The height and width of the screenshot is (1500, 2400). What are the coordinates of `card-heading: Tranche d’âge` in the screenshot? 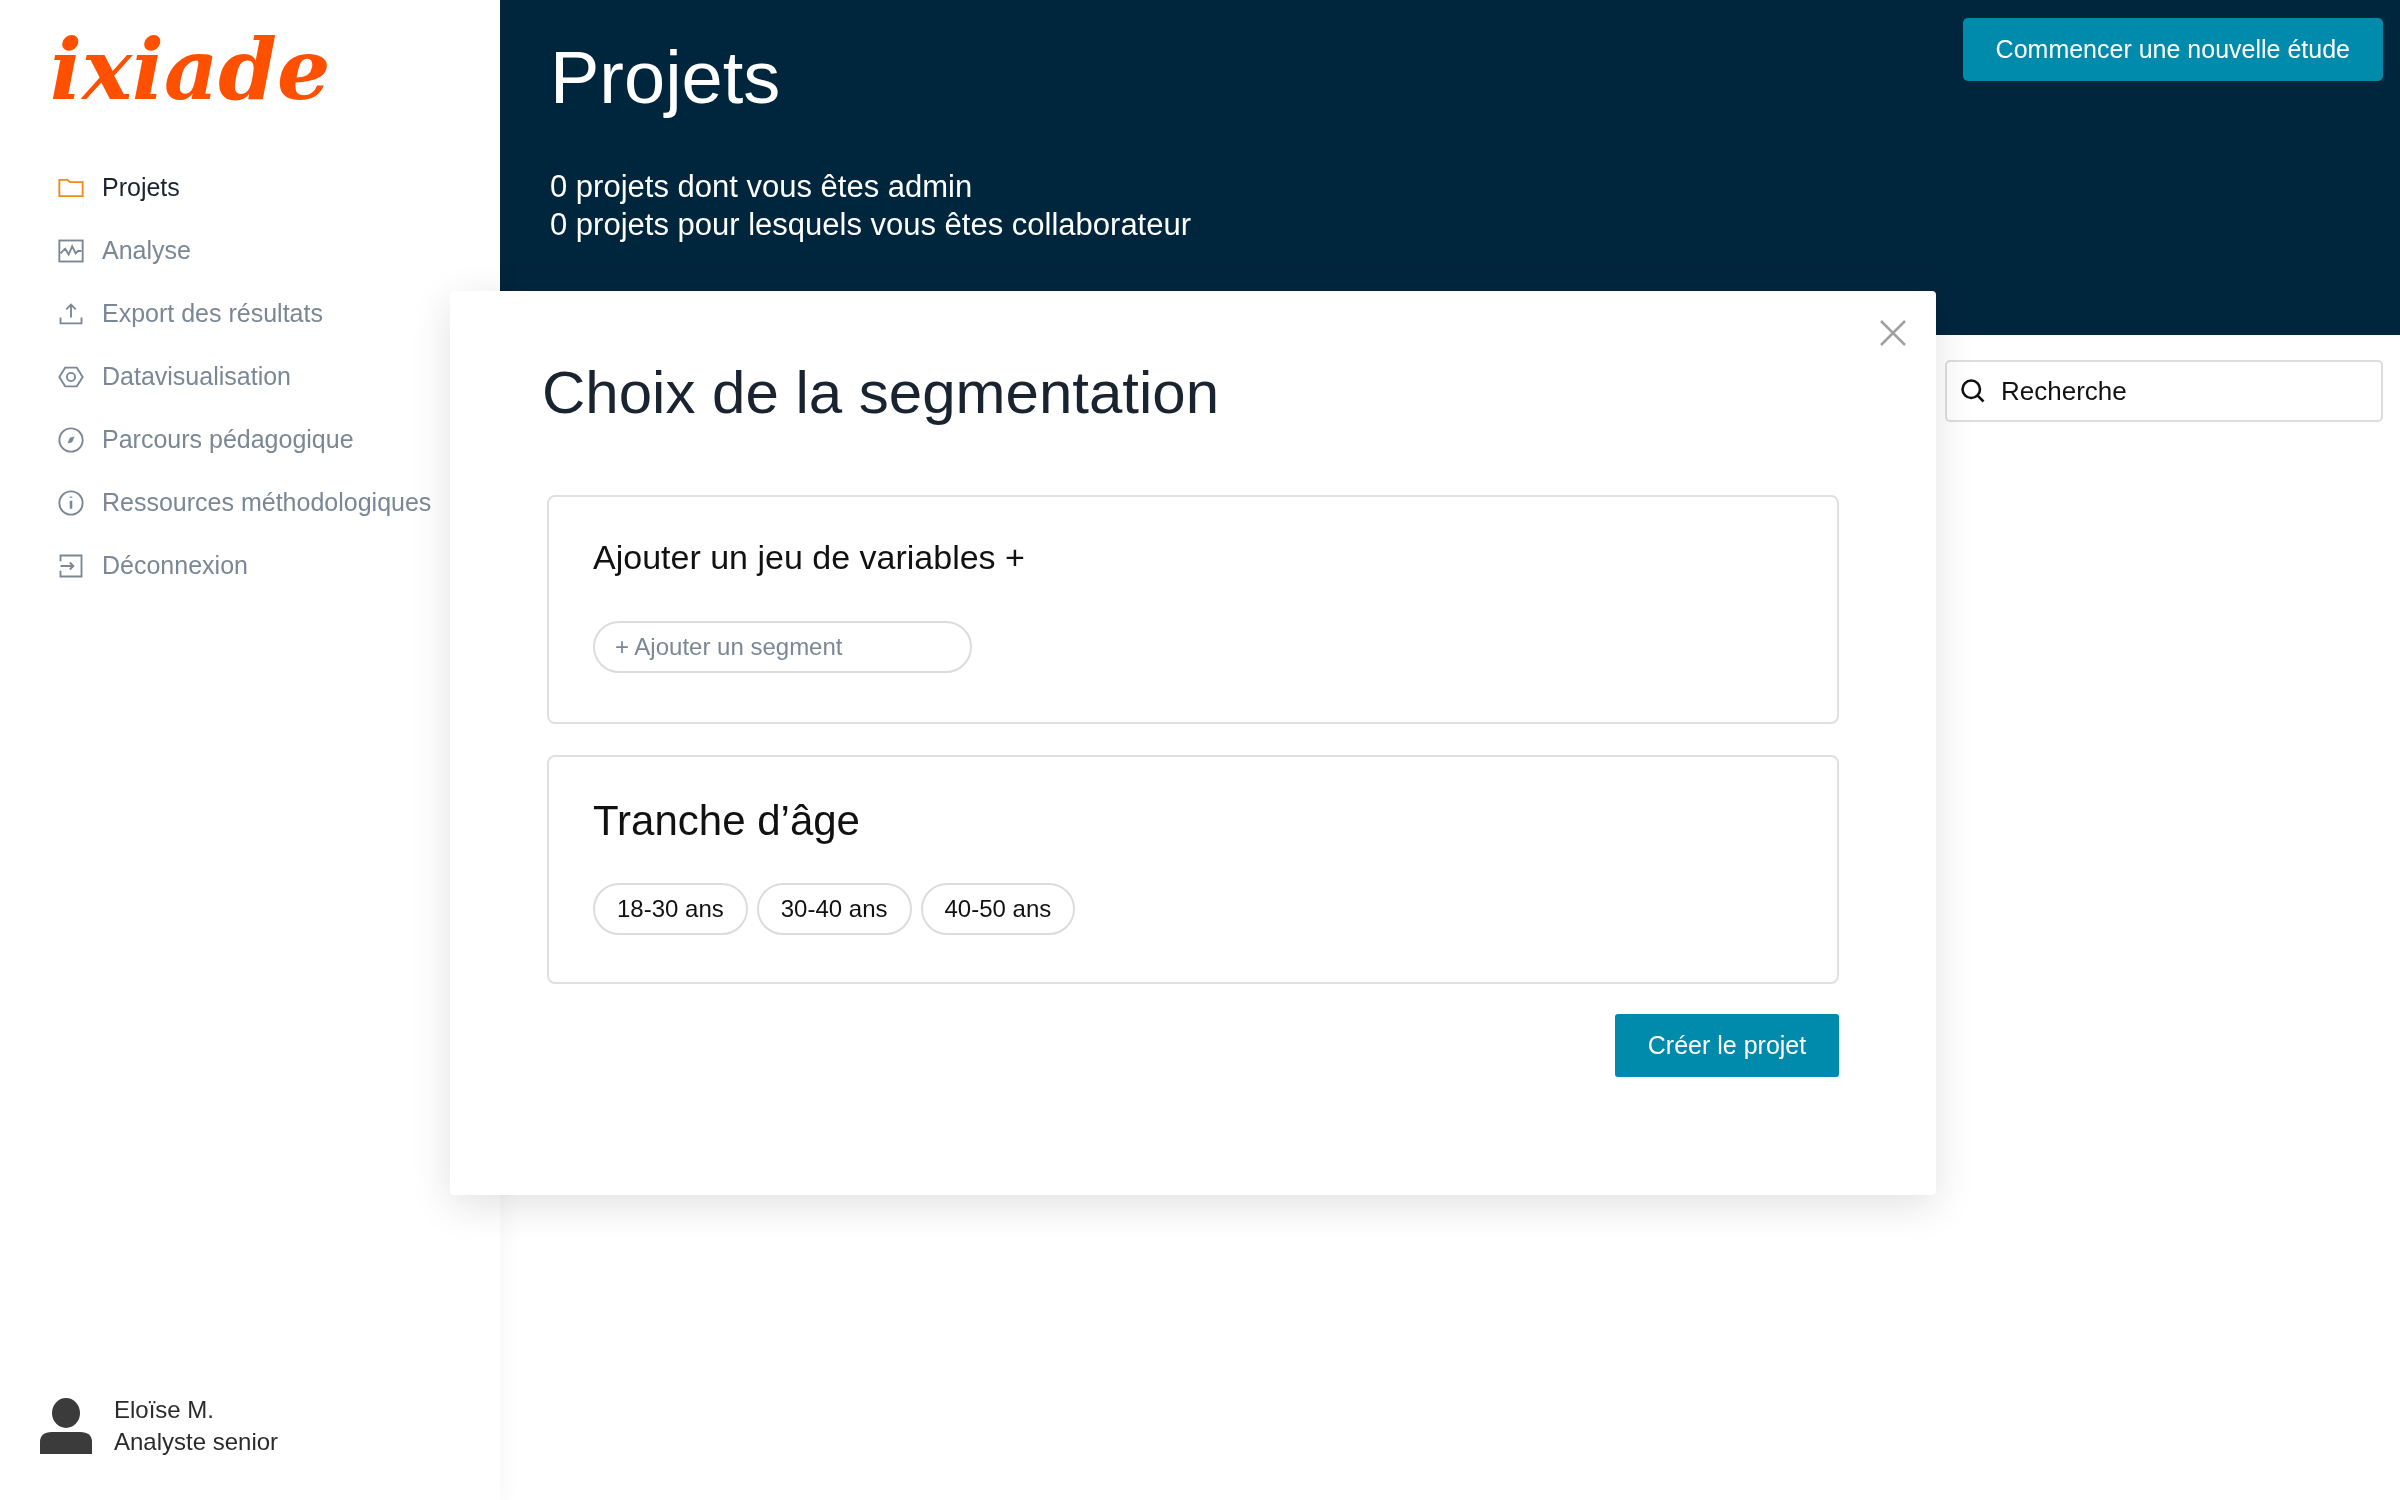 It's located at (726, 821).